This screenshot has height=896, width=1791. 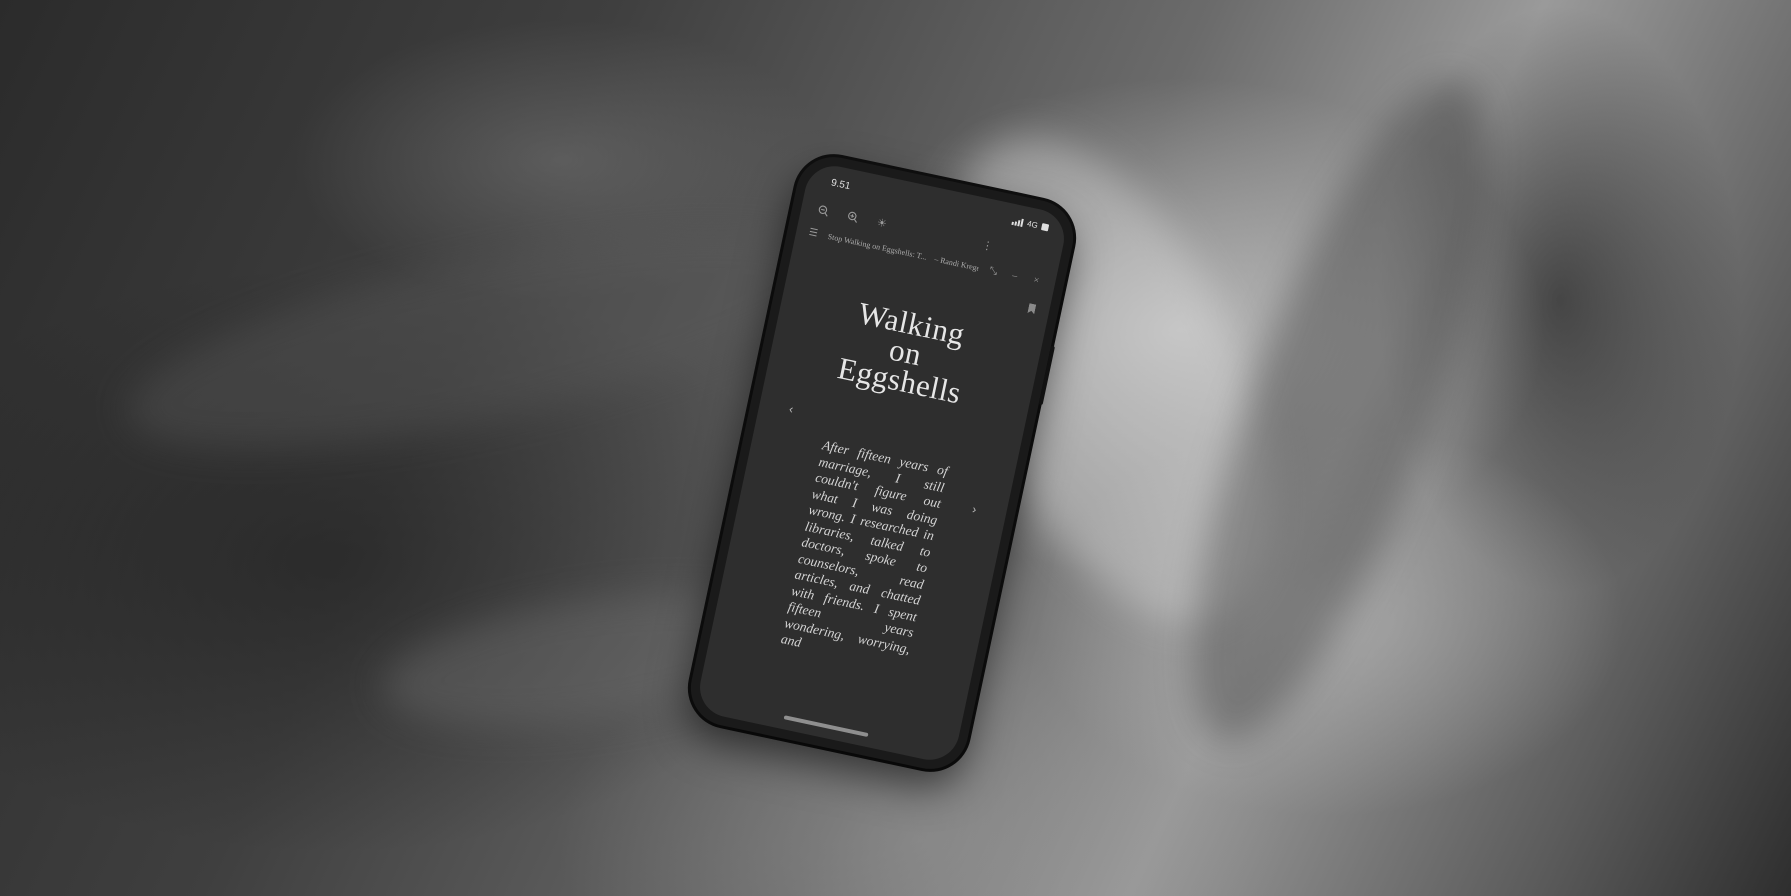 What do you see at coordinates (1031, 308) in the screenshot?
I see `bookmark-icon` at bounding box center [1031, 308].